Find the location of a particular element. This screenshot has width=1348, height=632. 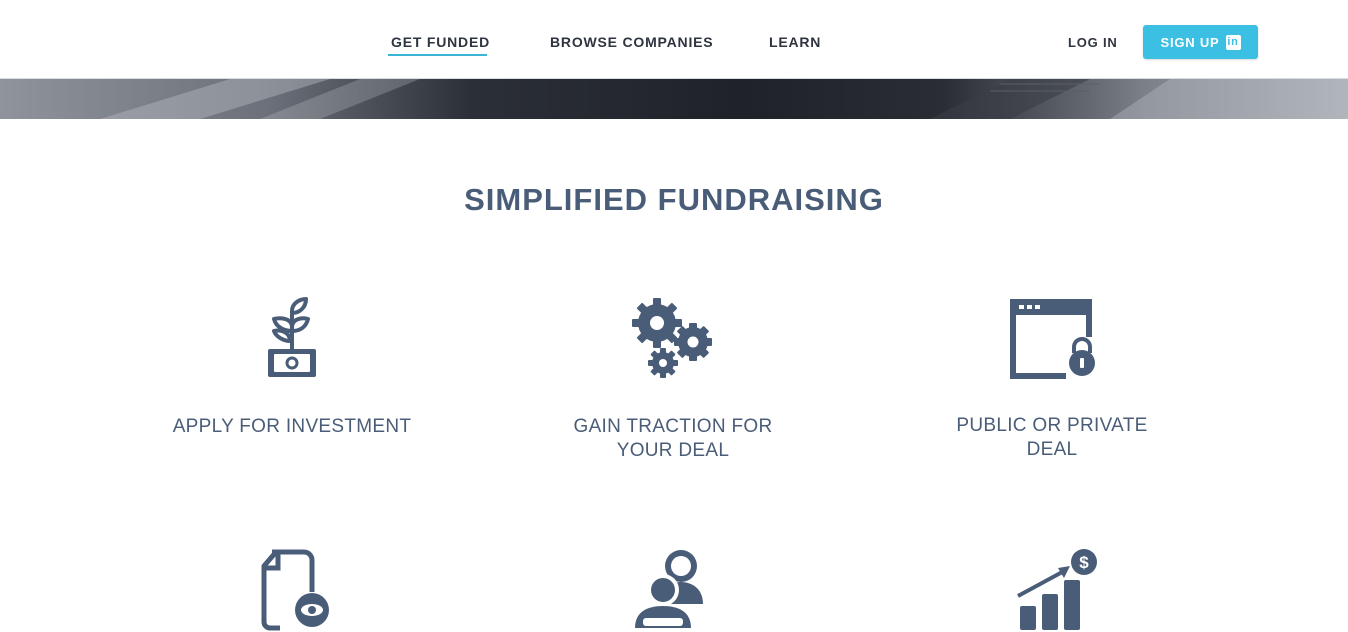

section-title: SIMPLIFIED FUNDRAISING is located at coordinates (674, 199).